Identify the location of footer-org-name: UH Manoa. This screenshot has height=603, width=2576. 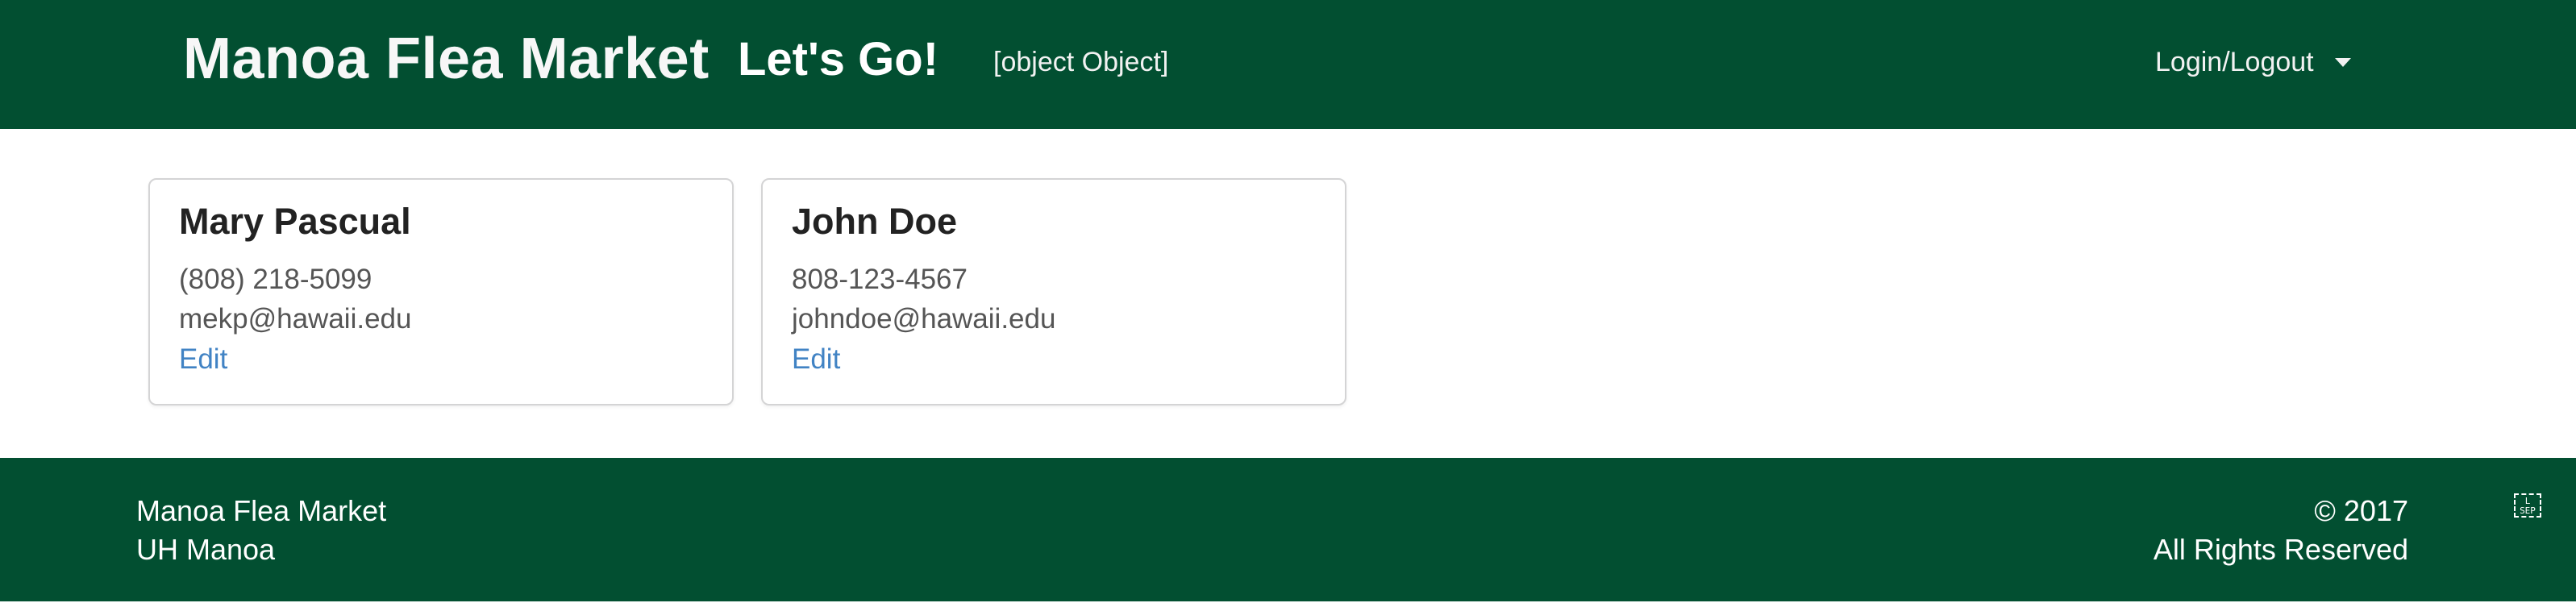
(206, 549).